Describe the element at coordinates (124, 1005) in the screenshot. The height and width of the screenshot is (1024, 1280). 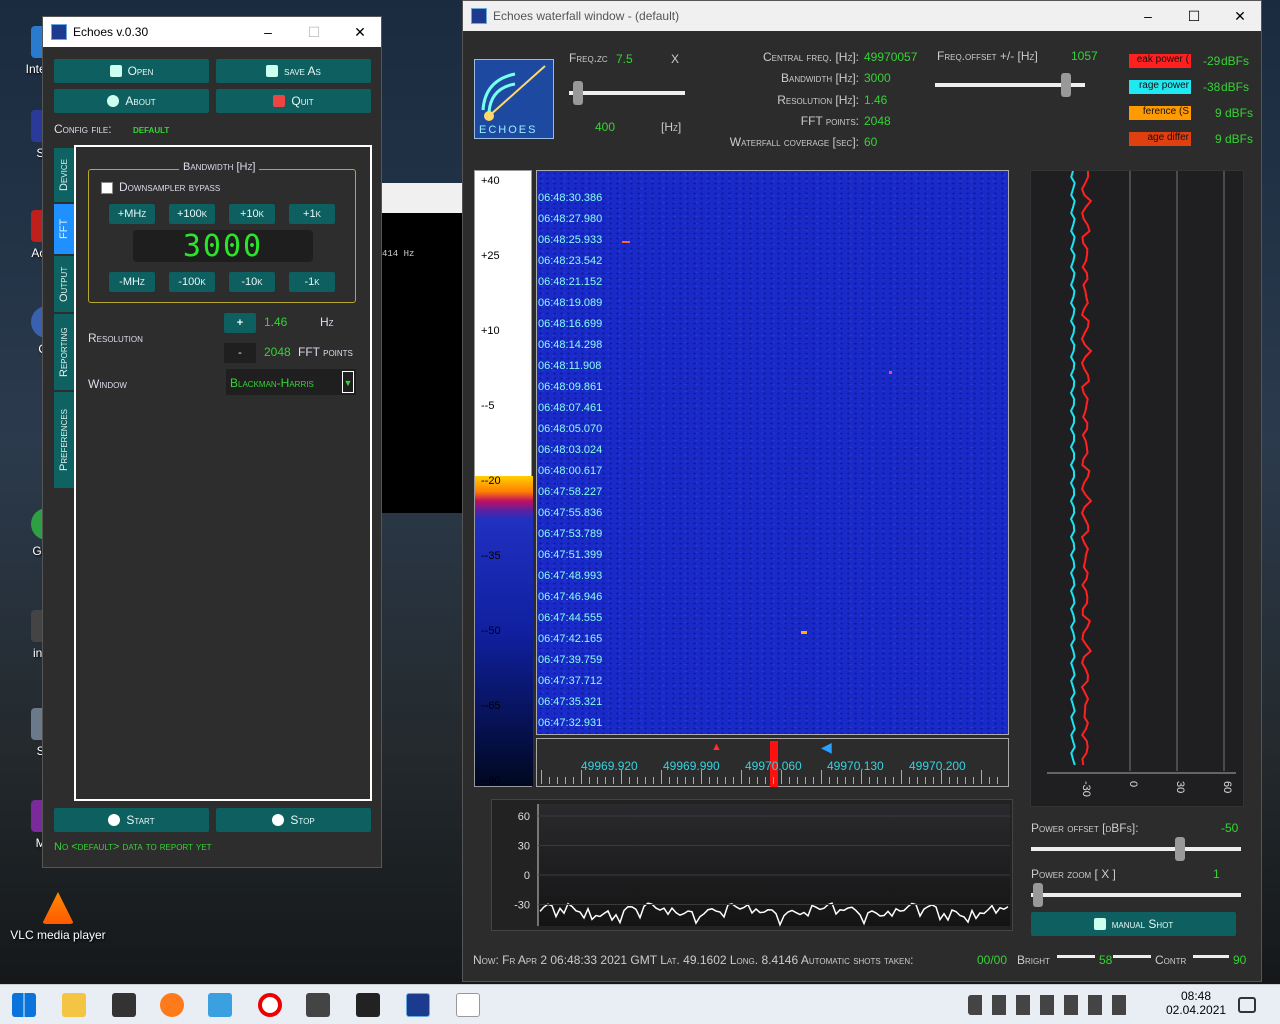
I see `store-icon` at that location.